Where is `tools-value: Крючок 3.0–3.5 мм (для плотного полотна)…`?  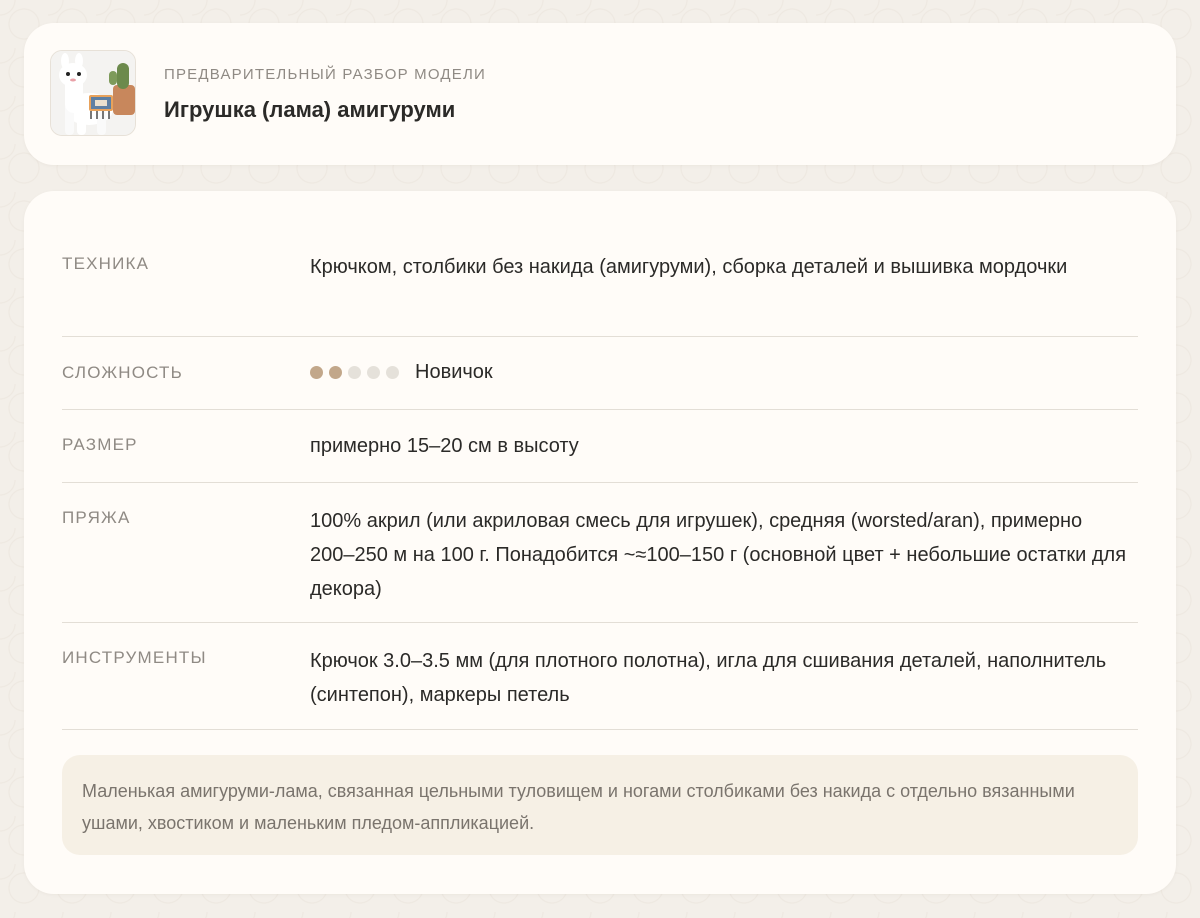
tools-value: Крючок 3.0–3.5 мм (для плотного полотна)… is located at coordinates (708, 678).